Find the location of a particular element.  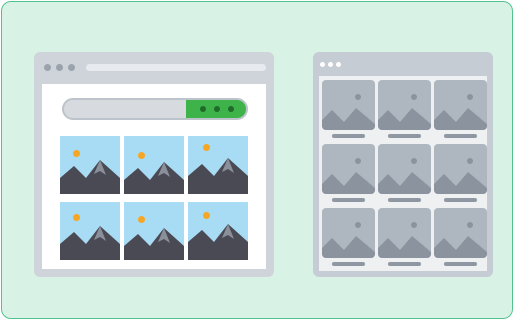

address-bar is located at coordinates (176, 67).